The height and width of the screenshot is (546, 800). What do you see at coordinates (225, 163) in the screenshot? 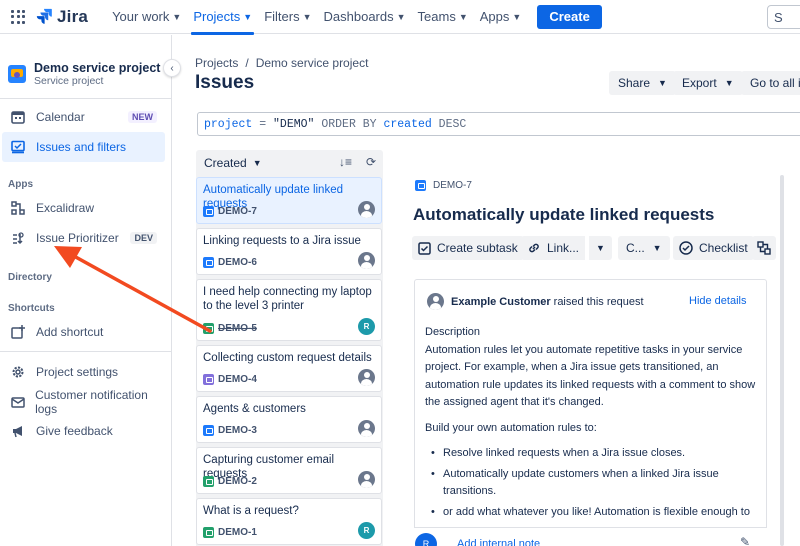
I see `sort-label: Created` at bounding box center [225, 163].